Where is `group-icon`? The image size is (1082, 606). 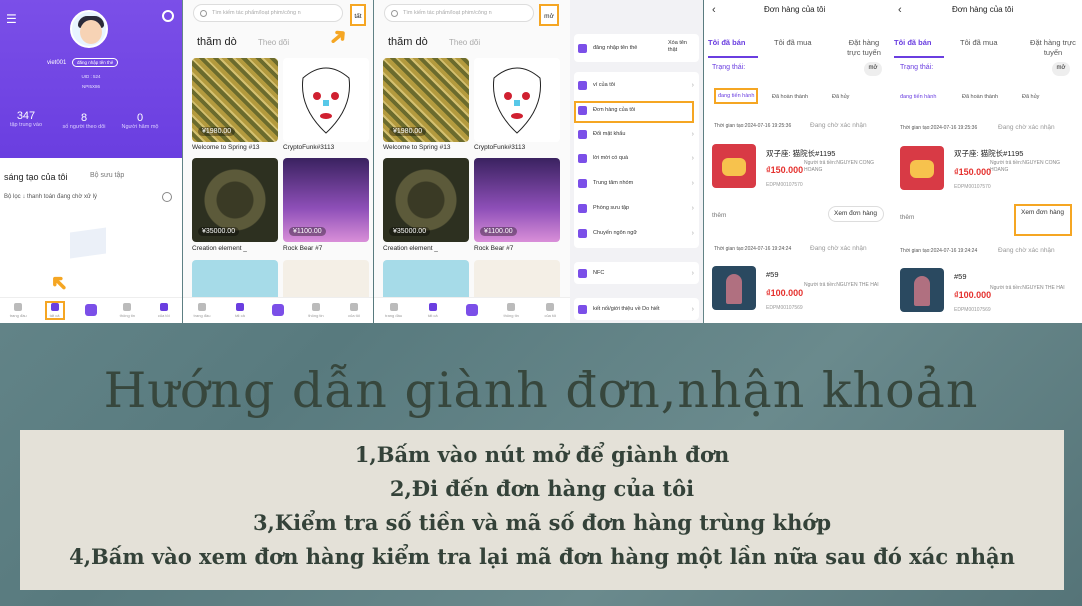
group-icon is located at coordinates (582, 183).